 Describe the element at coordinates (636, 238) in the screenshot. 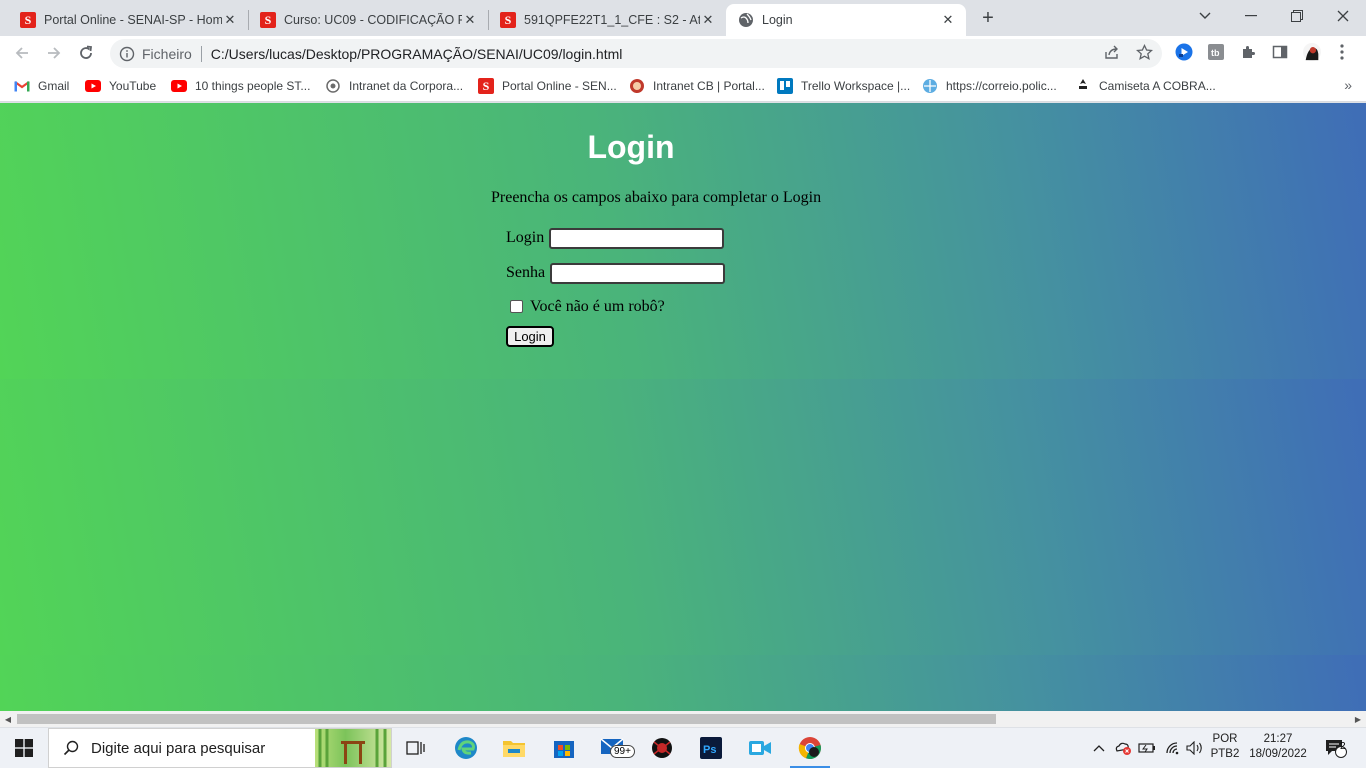

I see `login-input` at that location.